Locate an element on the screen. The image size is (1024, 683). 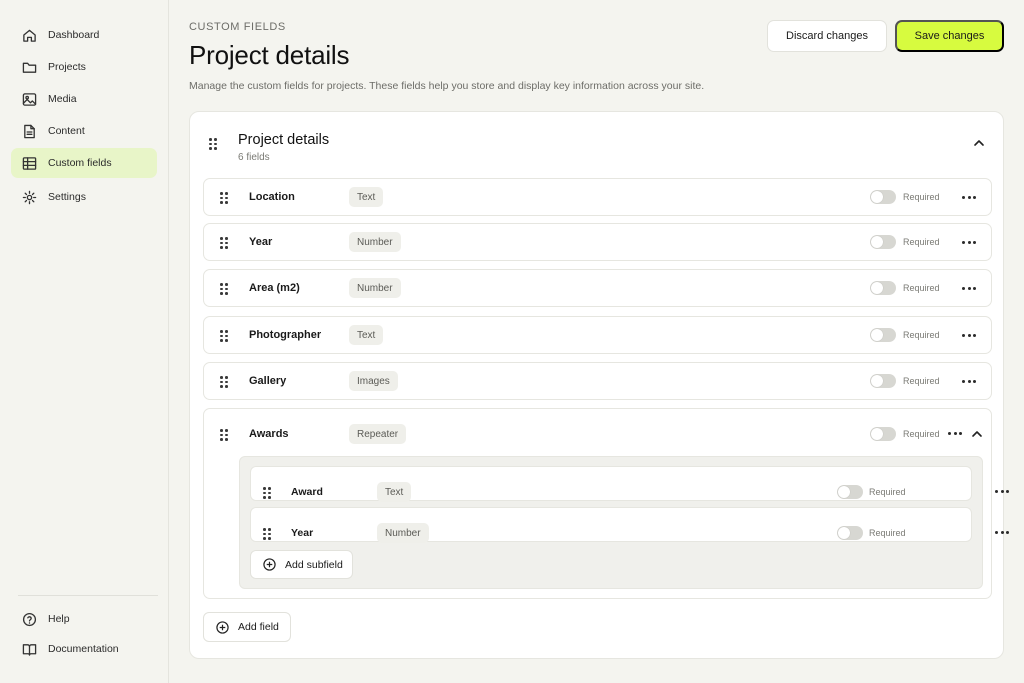
sidebar-item-label: Projects is located at coordinates (67, 67).